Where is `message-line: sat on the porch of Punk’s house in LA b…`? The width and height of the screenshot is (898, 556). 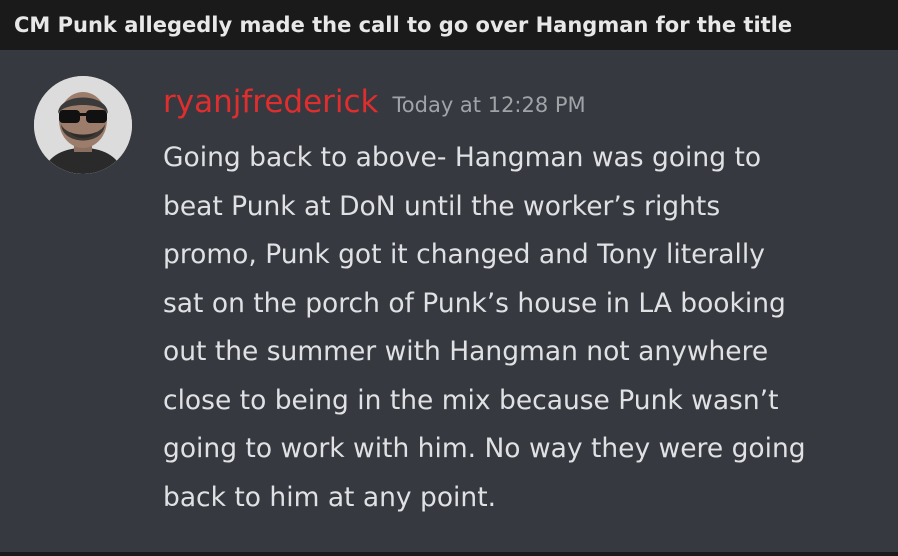
message-line: sat on the porch of Punk’s house in LA b… is located at coordinates (474, 303).